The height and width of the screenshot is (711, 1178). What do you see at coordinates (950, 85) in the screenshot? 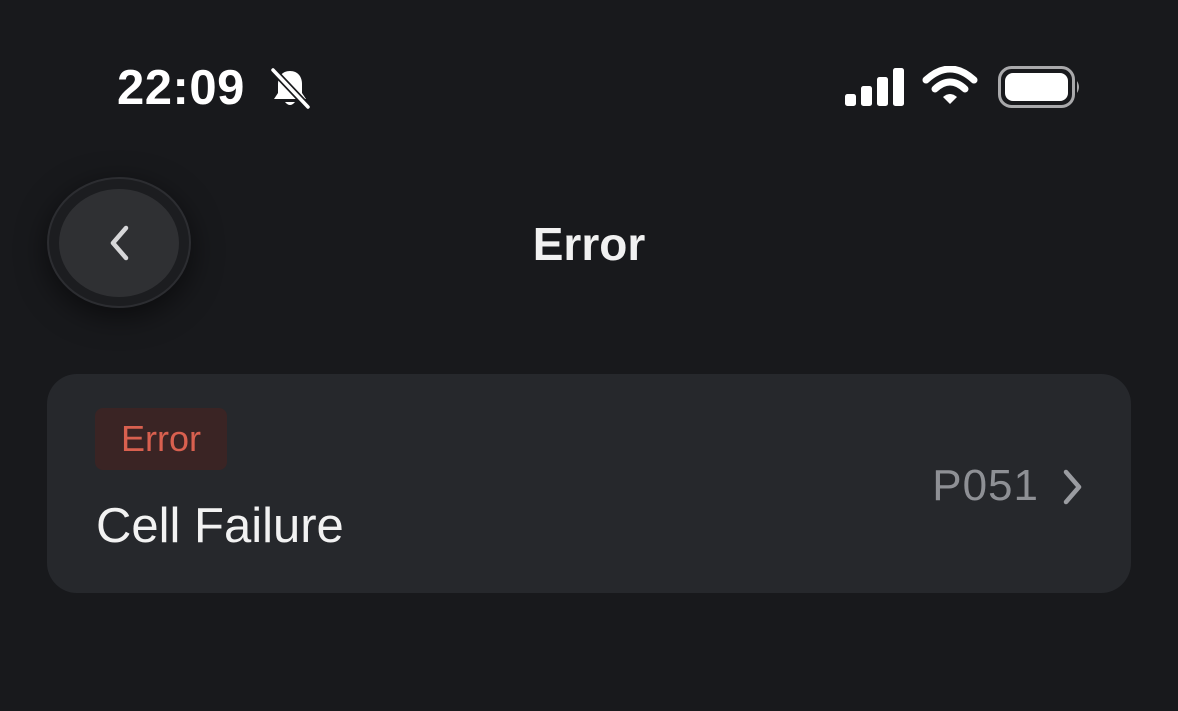
I see `wifi-icon` at bounding box center [950, 85].